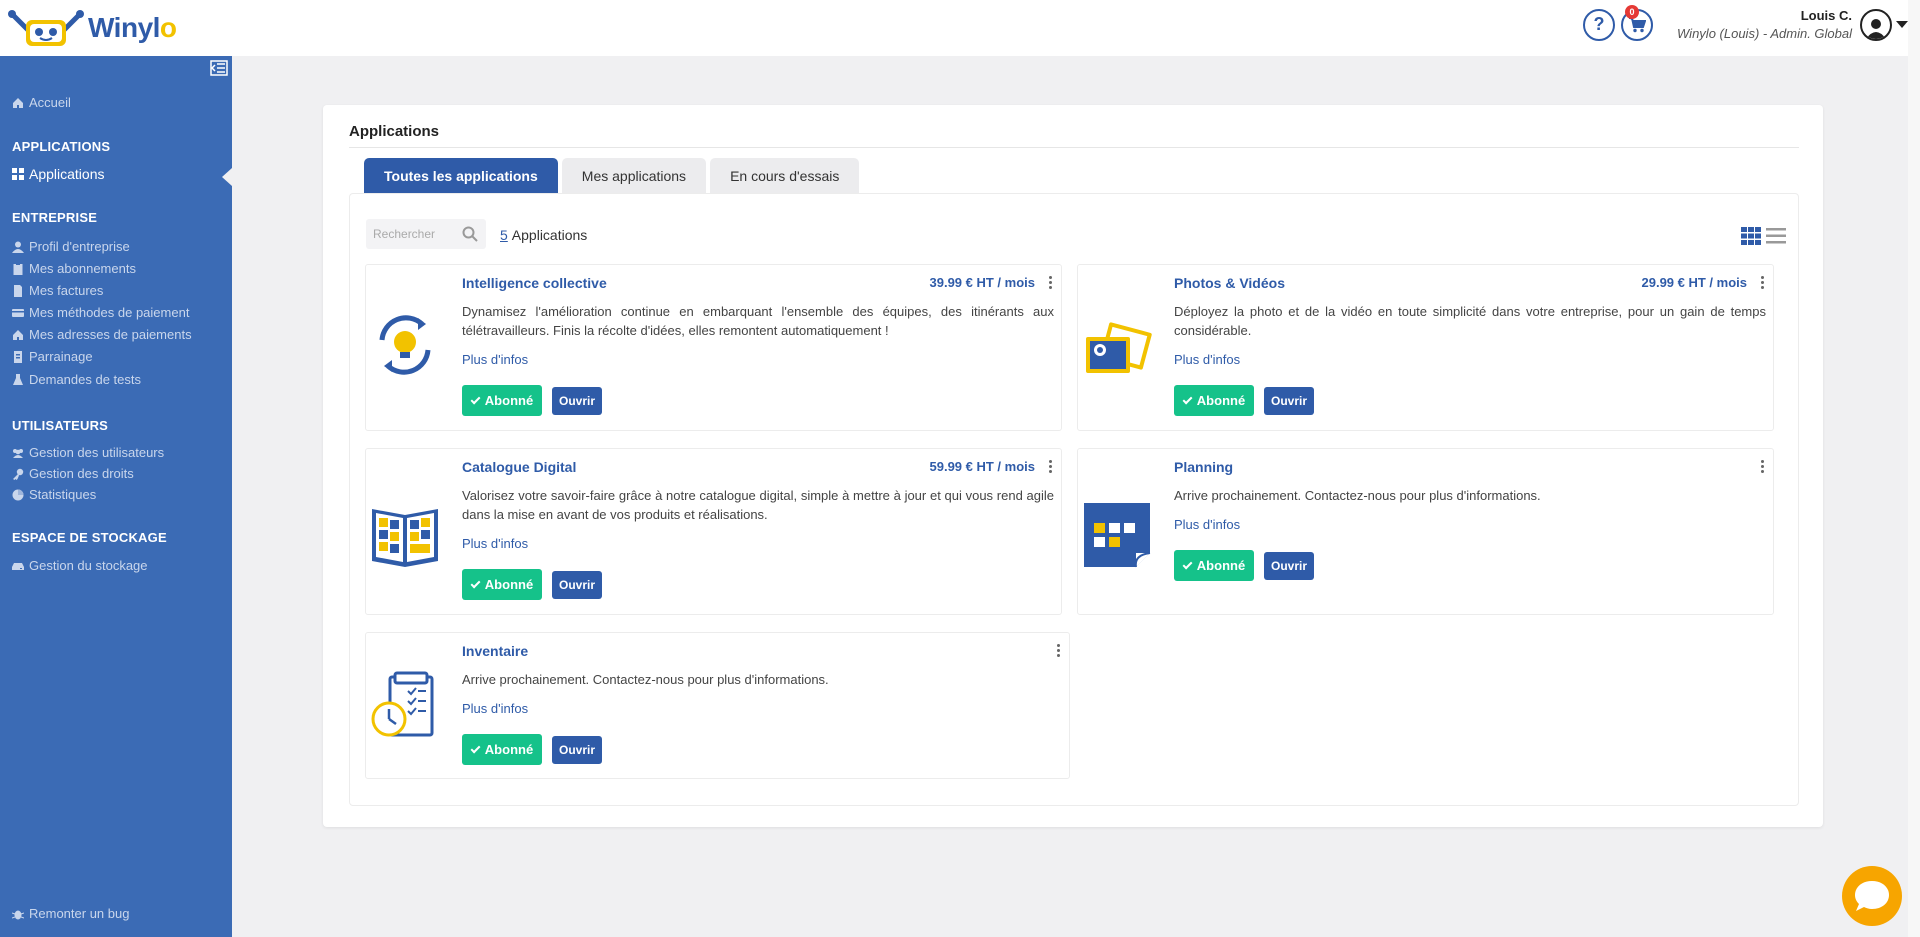 The height and width of the screenshot is (937, 1920). What do you see at coordinates (67, 174) in the screenshot?
I see `sidebar-item-label: Applications` at bounding box center [67, 174].